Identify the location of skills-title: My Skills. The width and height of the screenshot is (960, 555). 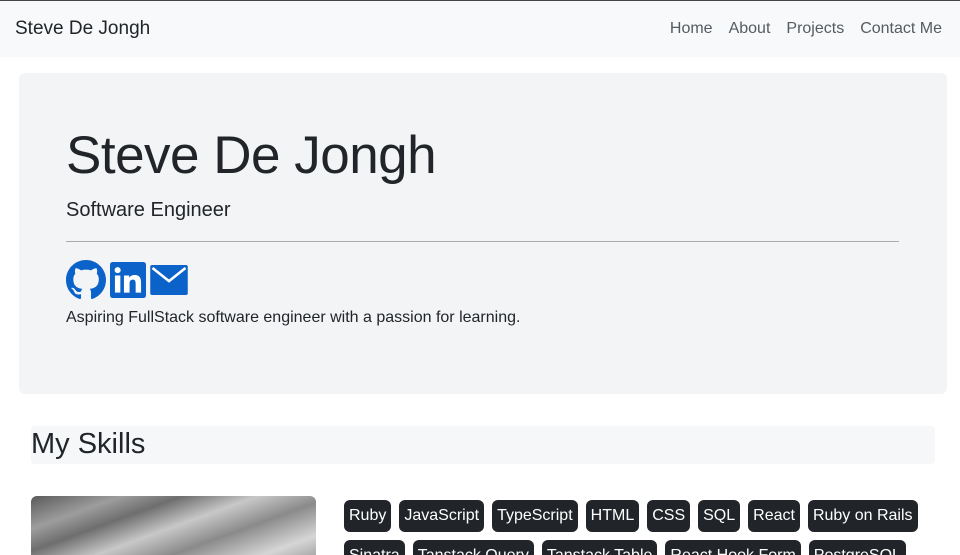
(88, 444).